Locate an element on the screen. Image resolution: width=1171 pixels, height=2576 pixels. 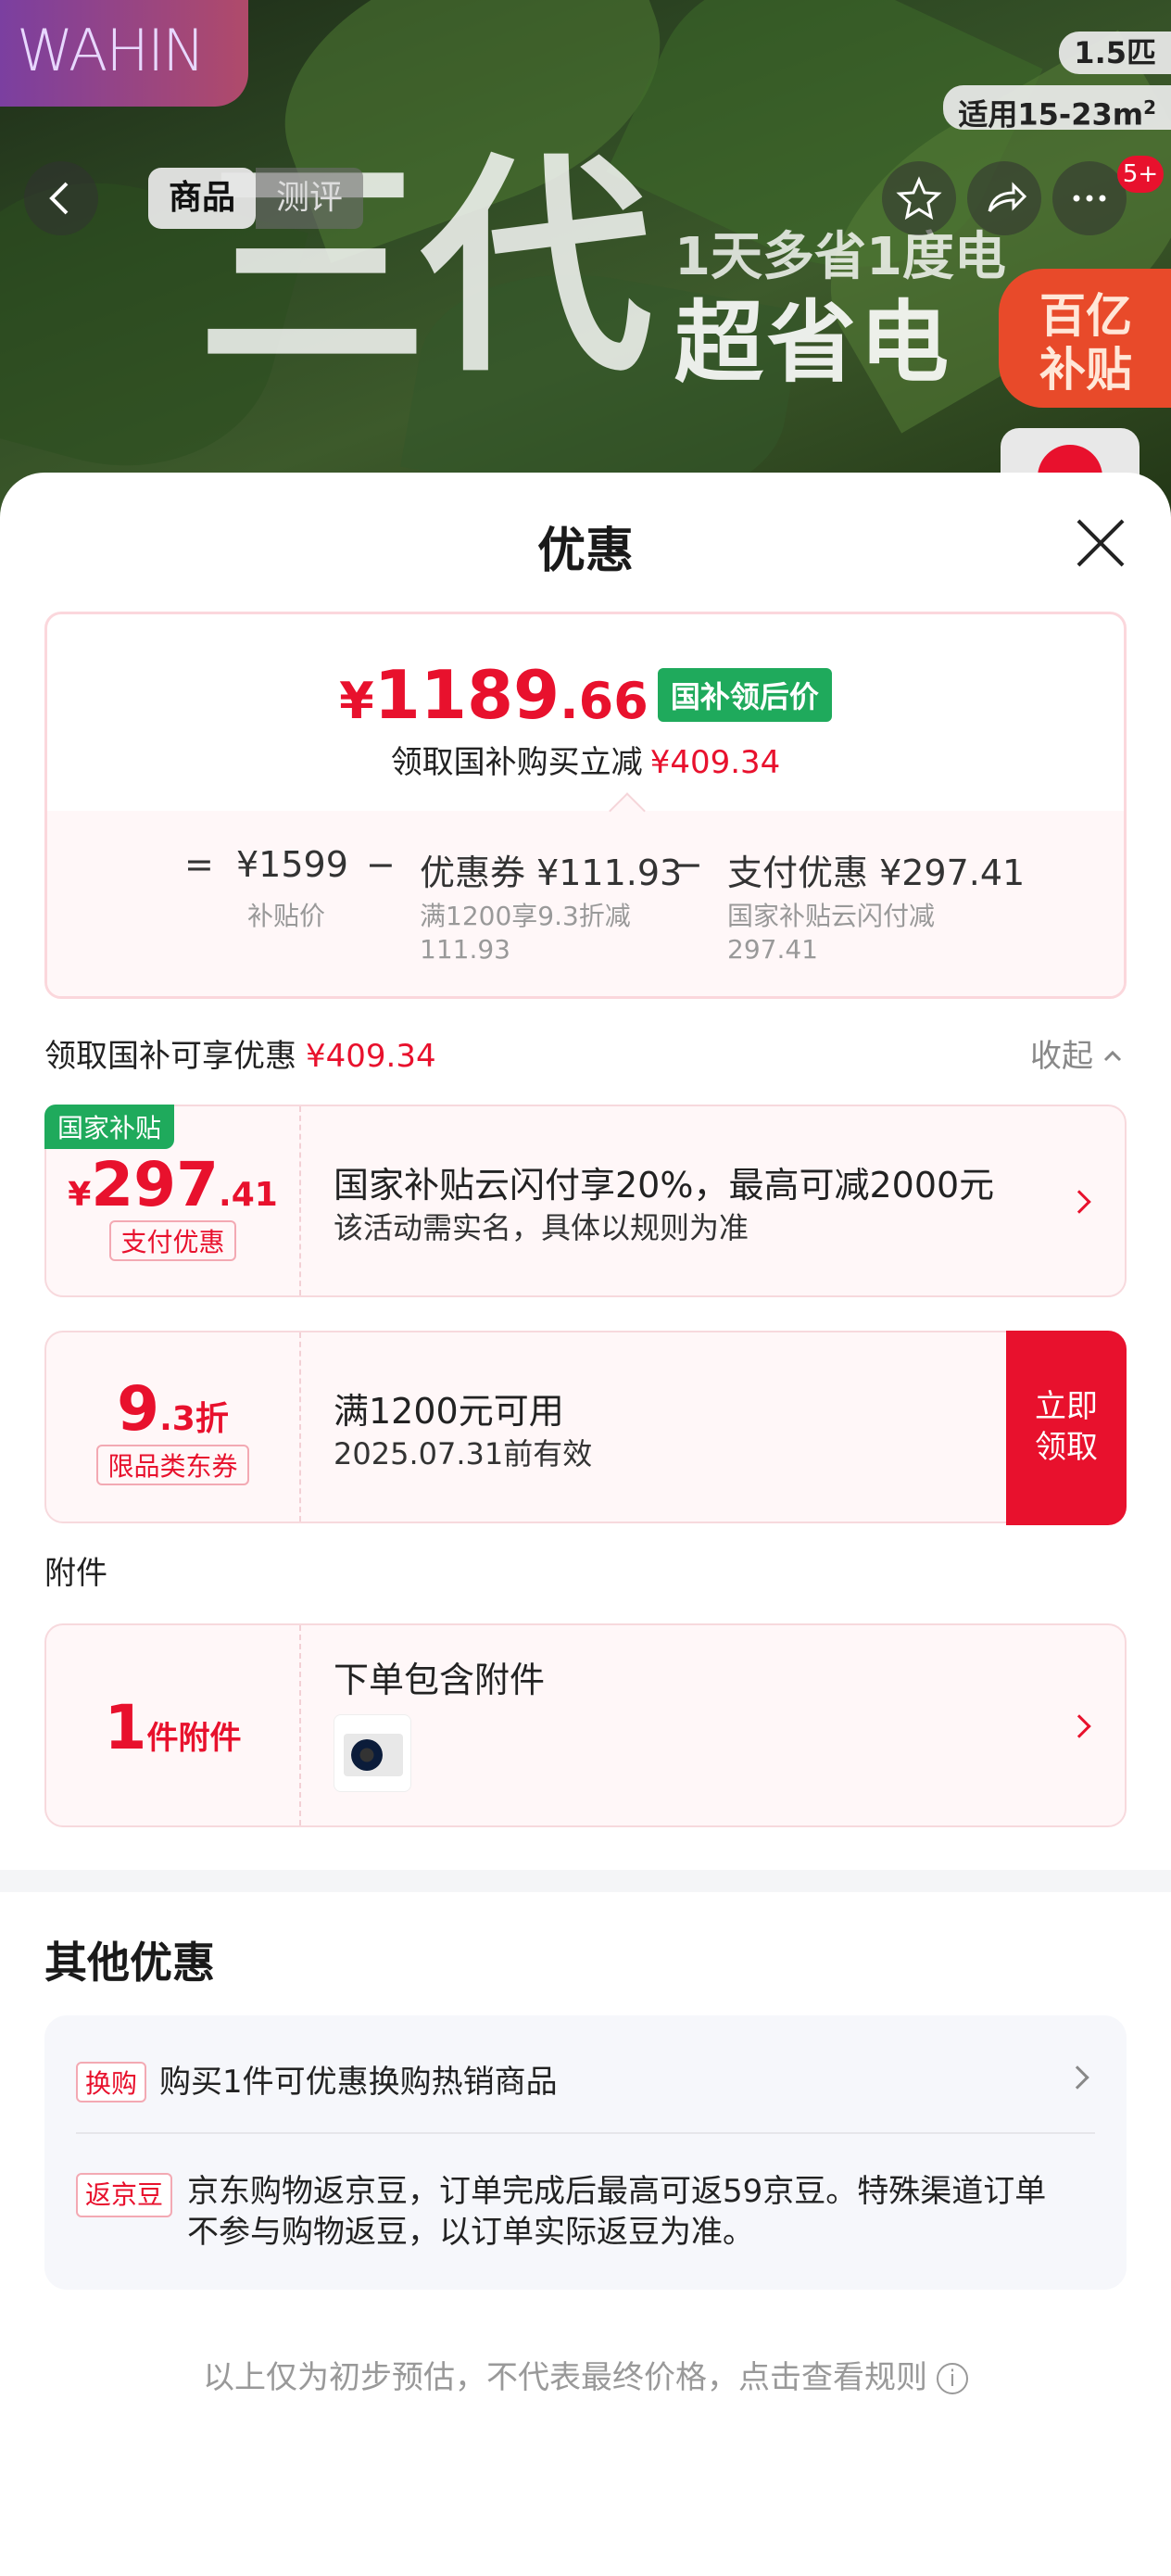
collapse-label: 收起 is located at coordinates (1062, 1056).